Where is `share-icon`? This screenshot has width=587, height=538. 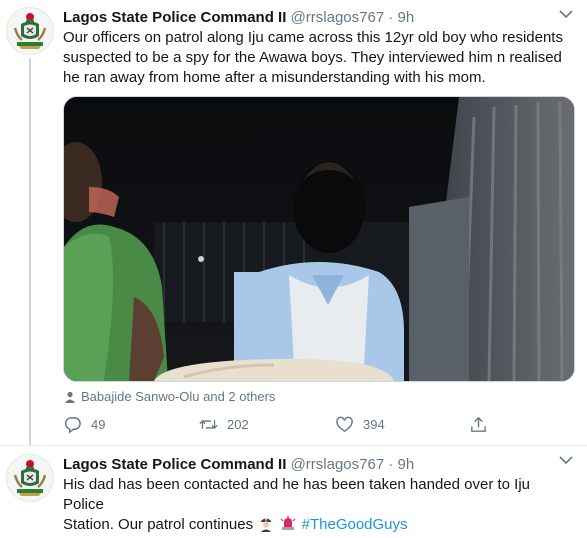 share-icon is located at coordinates (478, 424).